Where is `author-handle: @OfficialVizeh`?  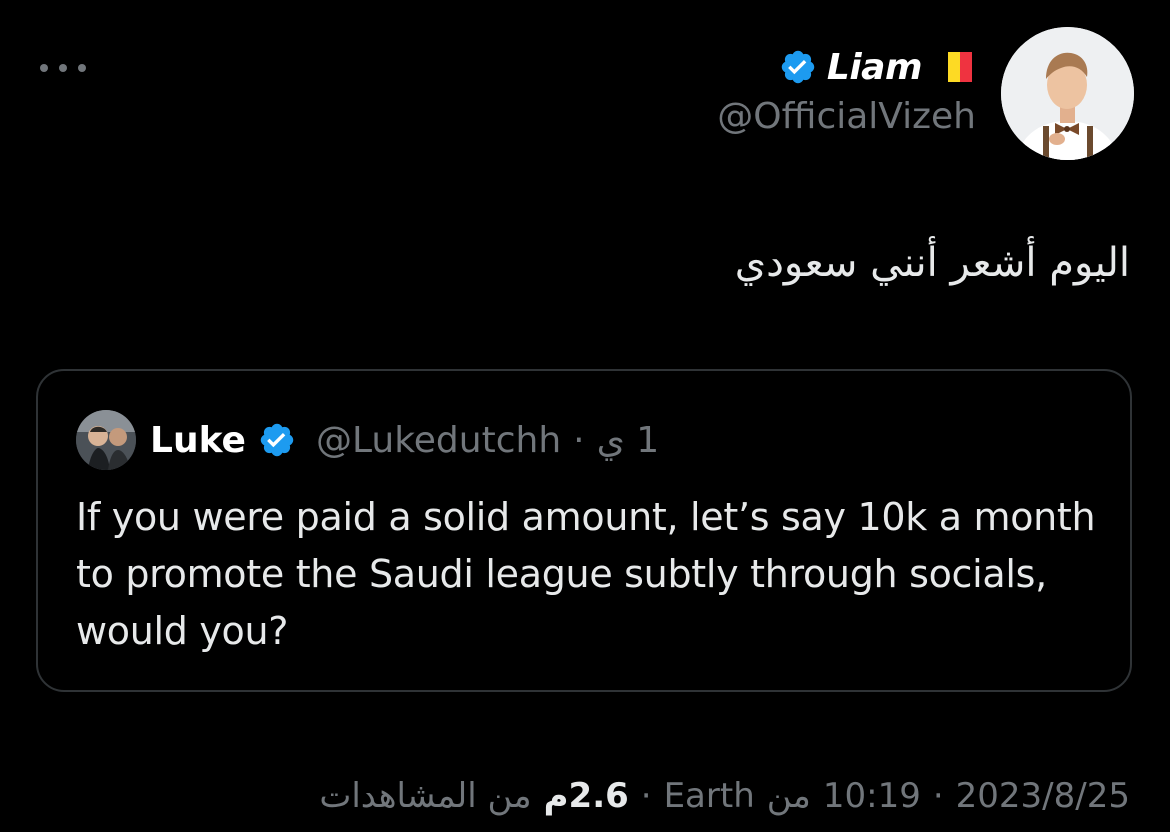 author-handle: @OfficialVizeh is located at coordinates (846, 116).